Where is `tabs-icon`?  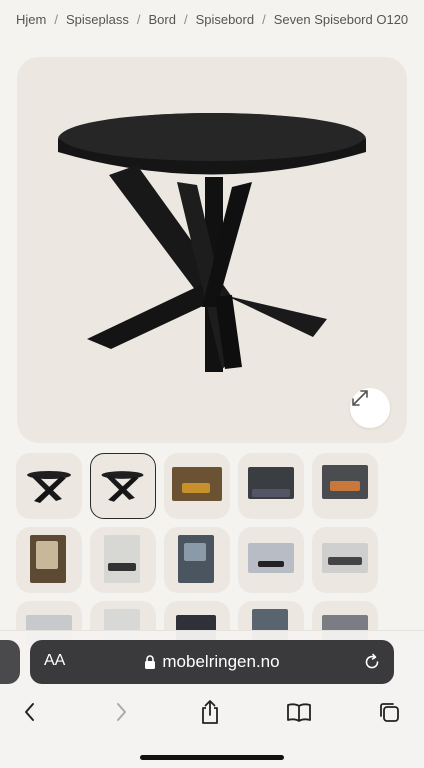
tabs-icon is located at coordinates (389, 712).